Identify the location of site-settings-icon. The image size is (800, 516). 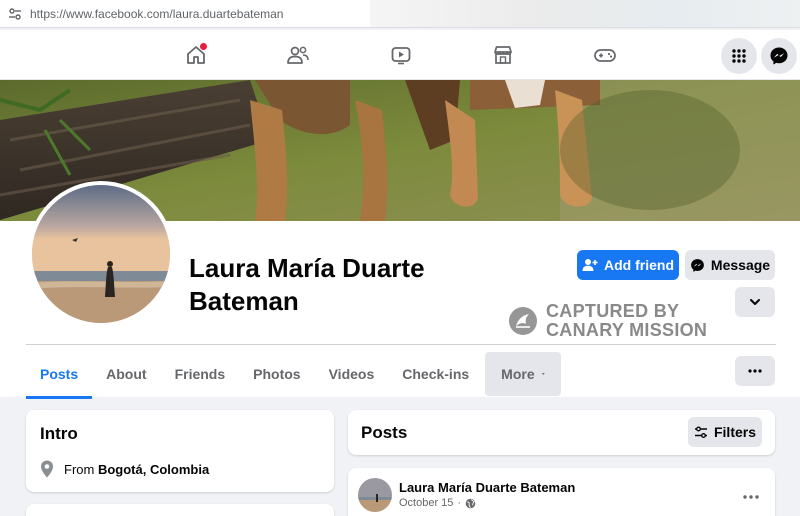
(15, 14).